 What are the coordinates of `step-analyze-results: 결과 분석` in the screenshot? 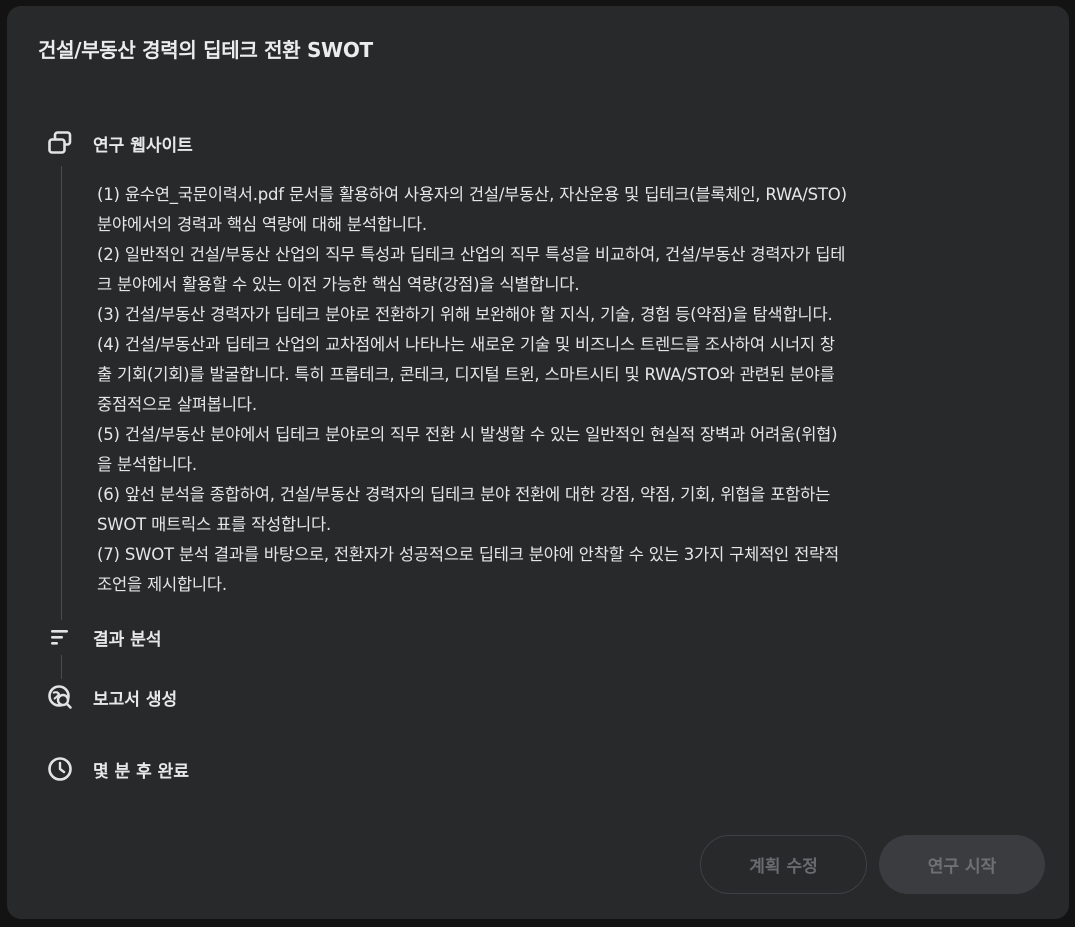 It's located at (102, 637).